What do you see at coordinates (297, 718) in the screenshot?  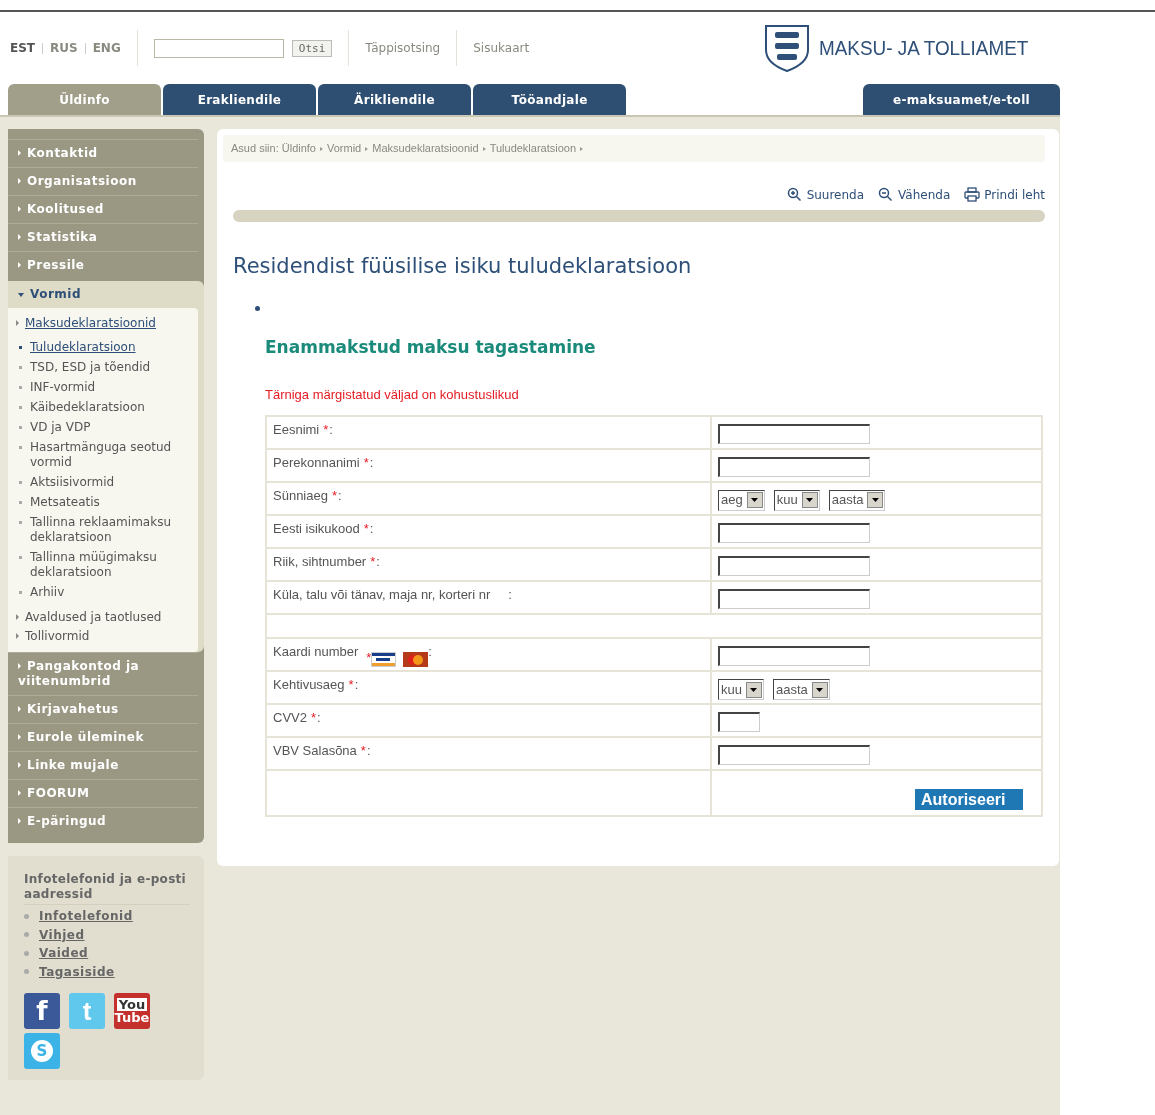 I see `field-label: CVV2 *:` at bounding box center [297, 718].